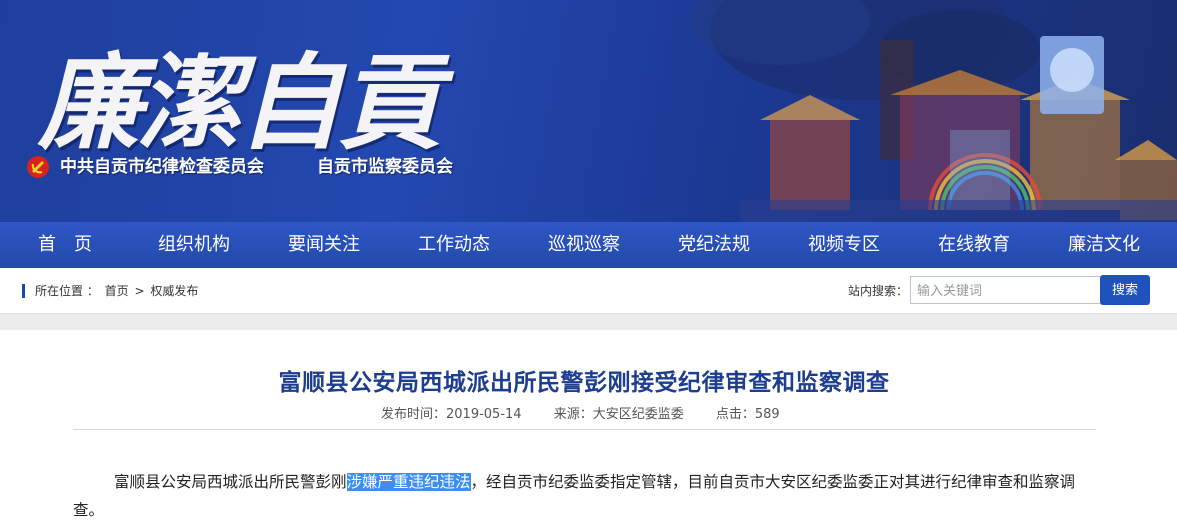  What do you see at coordinates (454, 245) in the screenshot?
I see `nav-item-work-updates: 工作动态` at bounding box center [454, 245].